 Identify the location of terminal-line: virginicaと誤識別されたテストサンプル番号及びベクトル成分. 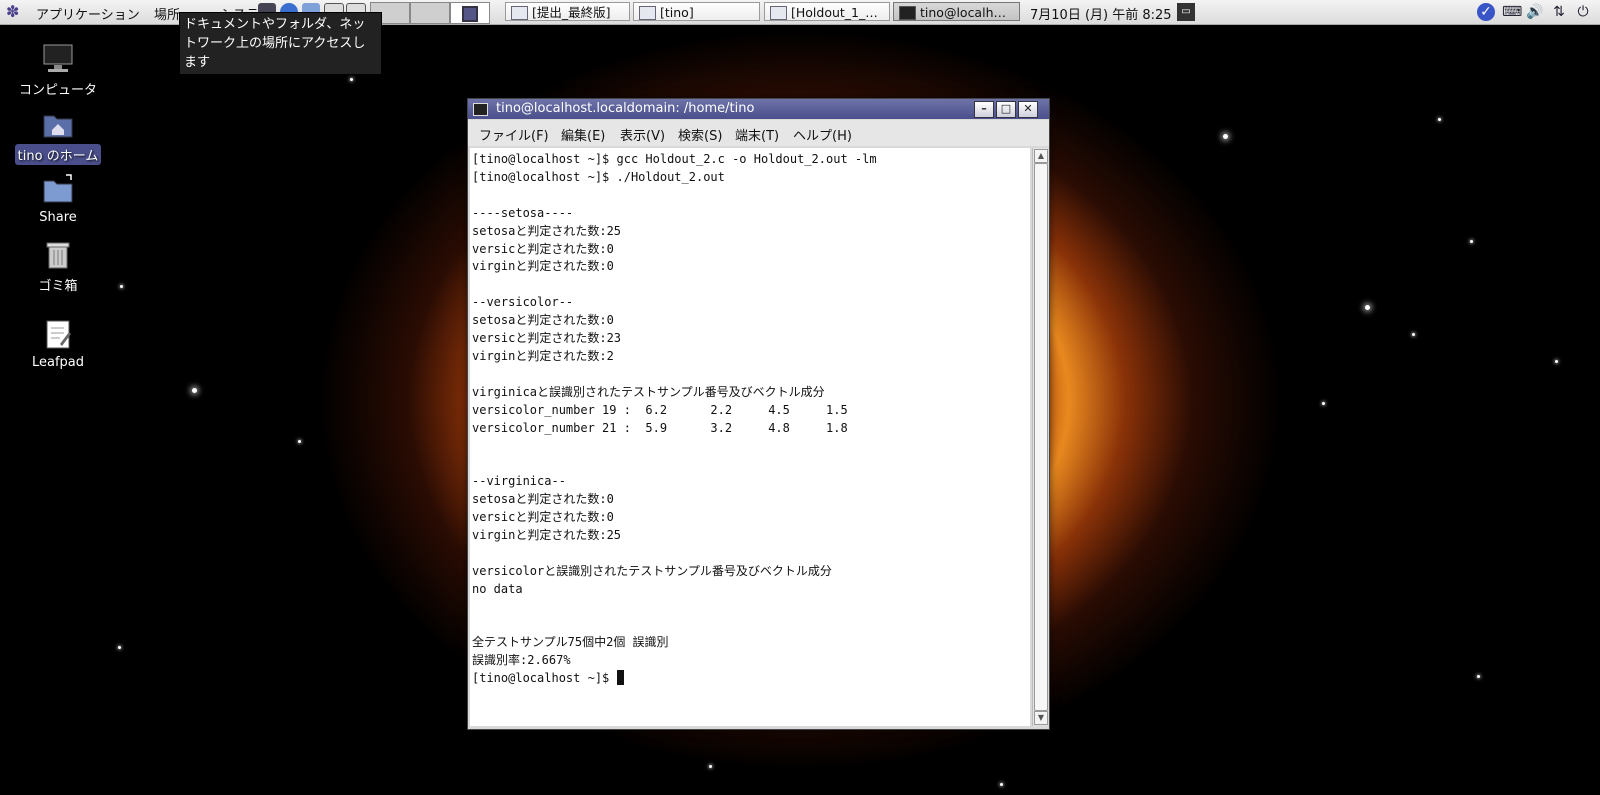
(648, 391).